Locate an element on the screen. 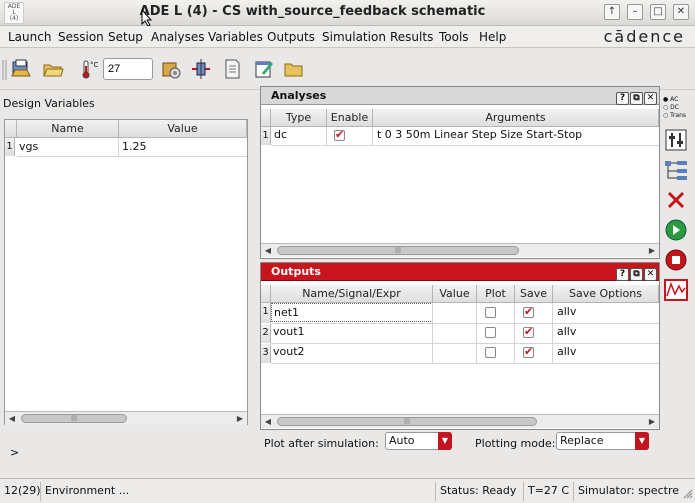 Image resolution: width=695 pixels, height=503 pixels. model-libraries-icon is located at coordinates (171, 69).